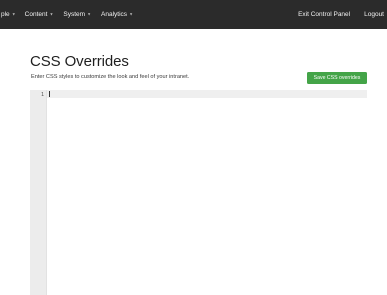 This screenshot has width=387, height=295. What do you see at coordinates (74, 14) in the screenshot?
I see `nav-item-label: System` at bounding box center [74, 14].